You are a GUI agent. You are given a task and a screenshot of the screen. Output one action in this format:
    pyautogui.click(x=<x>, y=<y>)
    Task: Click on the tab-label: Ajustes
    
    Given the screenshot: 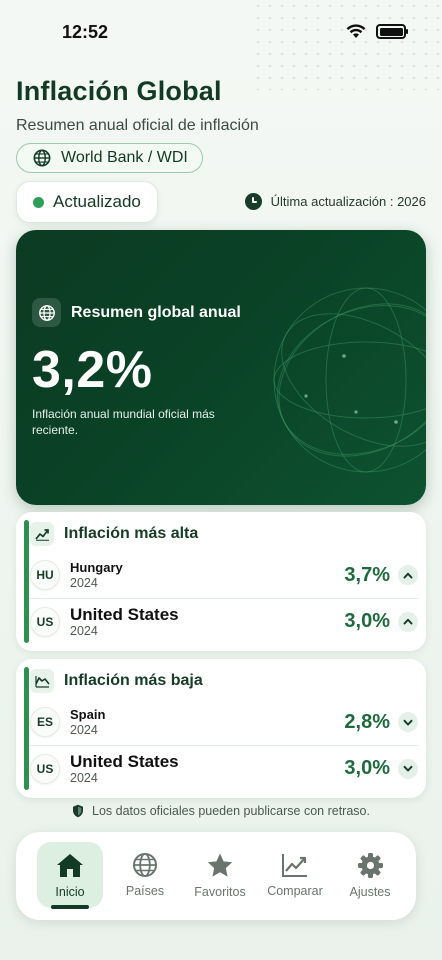 What is the action you would take?
    pyautogui.click(x=370, y=891)
    